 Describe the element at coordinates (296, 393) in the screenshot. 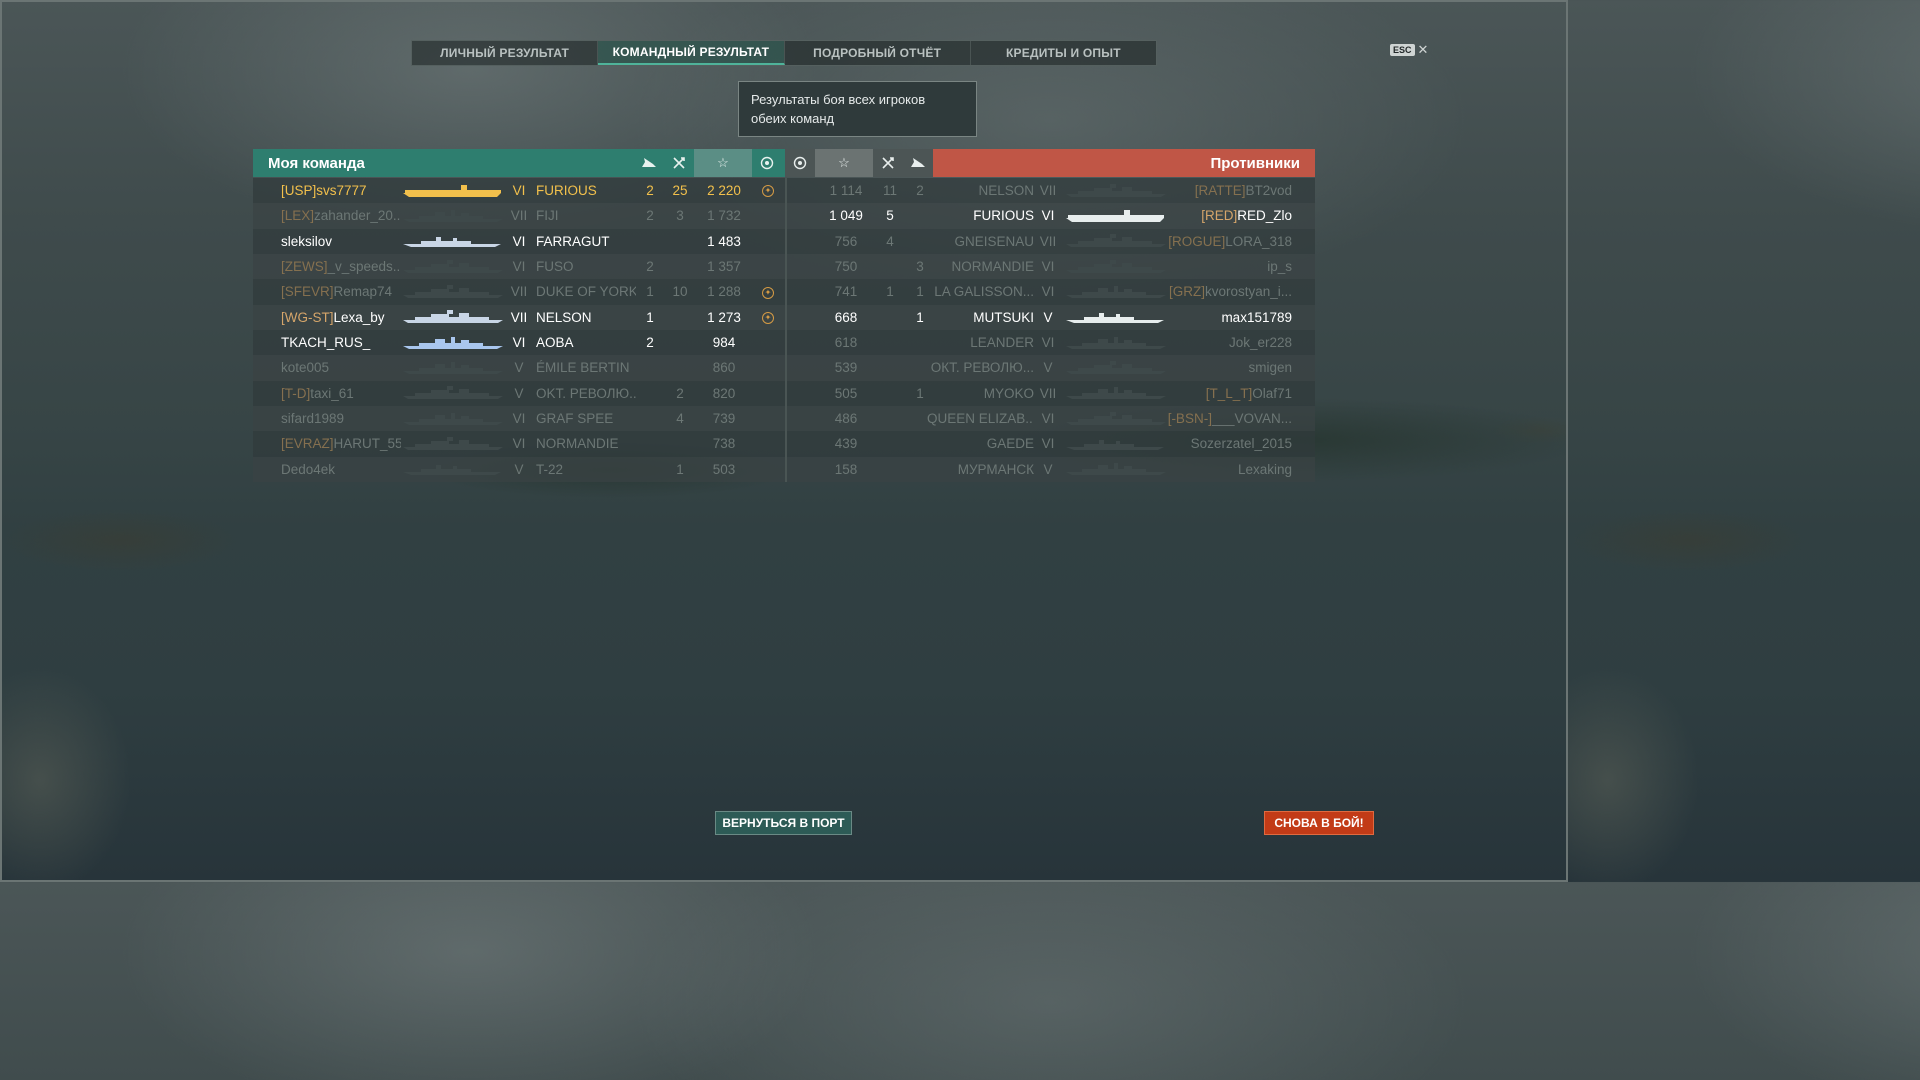

I see `clan-tag: [T-D]` at that location.